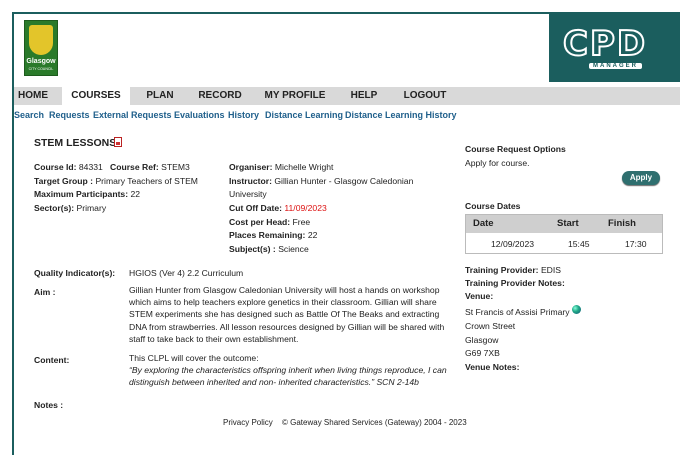  What do you see at coordinates (482, 340) in the screenshot?
I see `venue-line: Glasgow` at bounding box center [482, 340].